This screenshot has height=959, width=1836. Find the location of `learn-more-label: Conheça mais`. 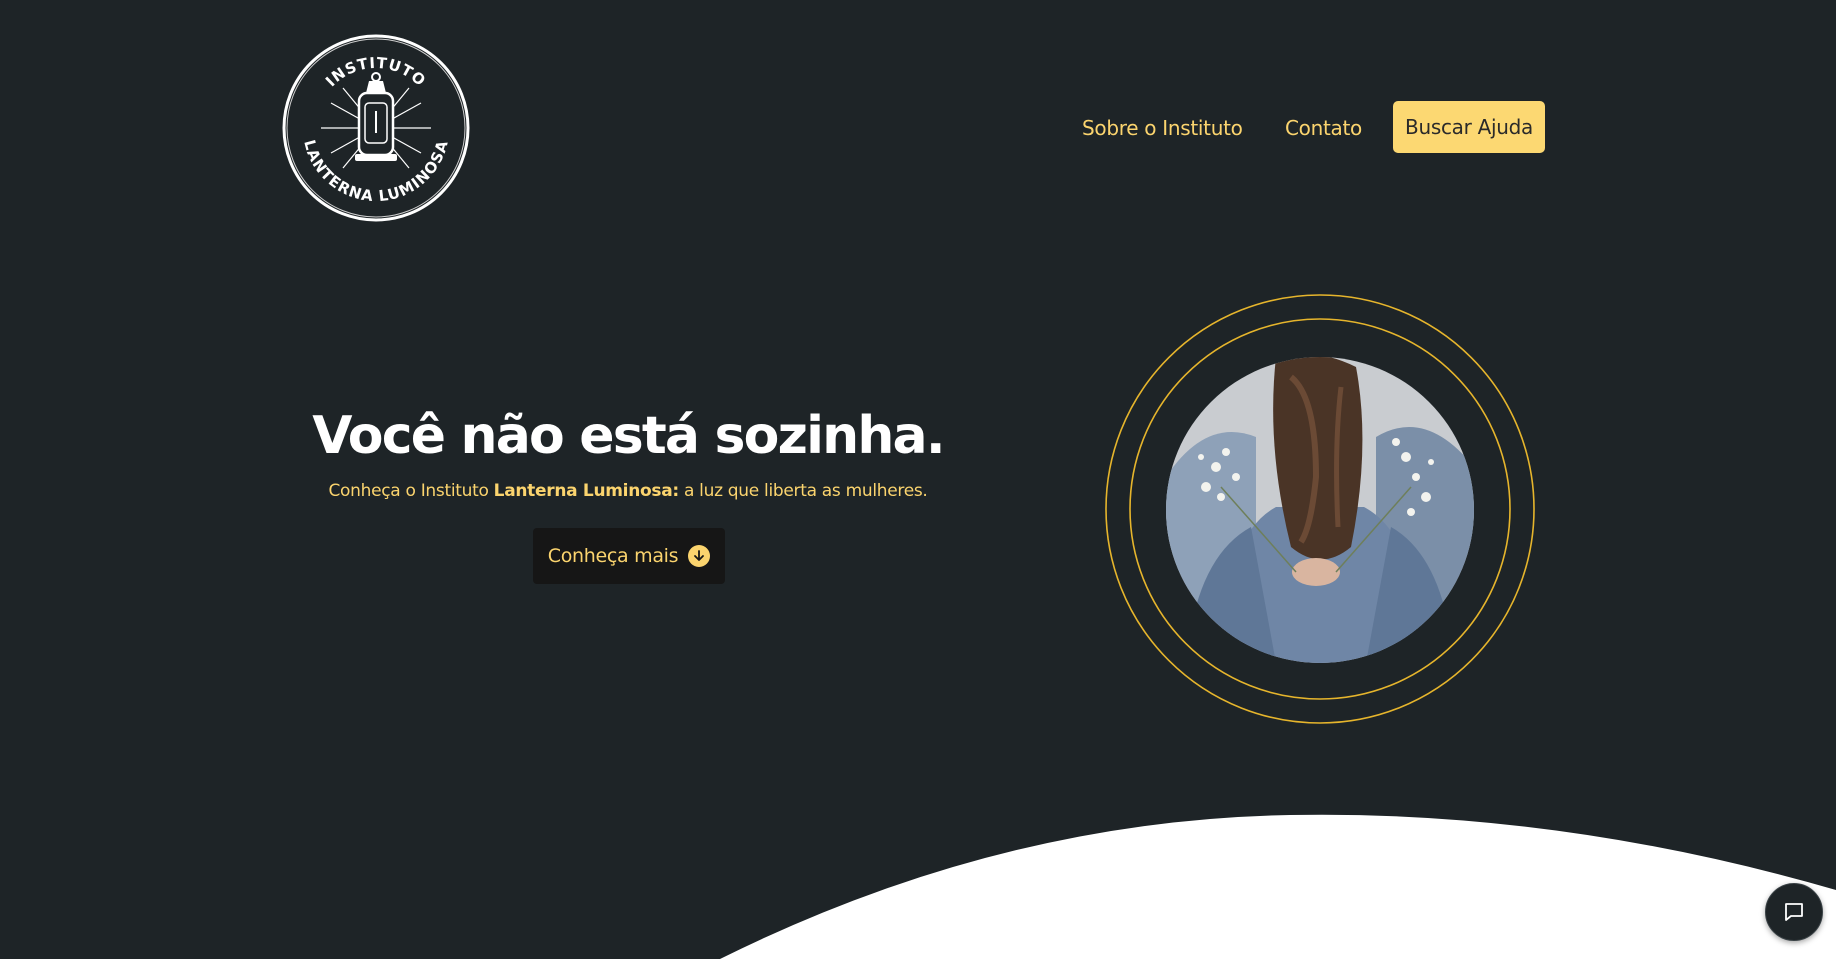

learn-more-label: Conheça mais is located at coordinates (613, 556).